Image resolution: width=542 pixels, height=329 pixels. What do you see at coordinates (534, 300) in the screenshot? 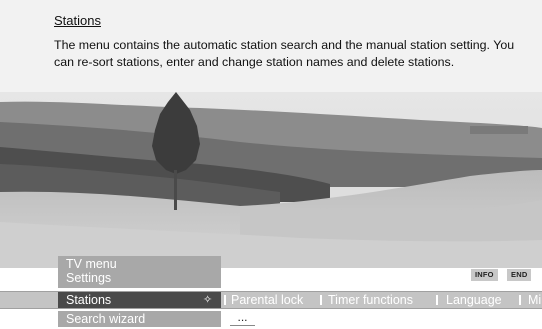
I see `nav-item-more: Mi` at bounding box center [534, 300].